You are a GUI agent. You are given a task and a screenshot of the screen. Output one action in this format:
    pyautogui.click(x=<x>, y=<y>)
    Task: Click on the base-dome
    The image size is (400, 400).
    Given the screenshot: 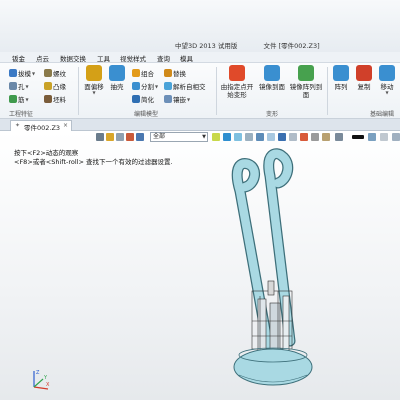 What is the action you would take?
    pyautogui.click(x=273, y=367)
    